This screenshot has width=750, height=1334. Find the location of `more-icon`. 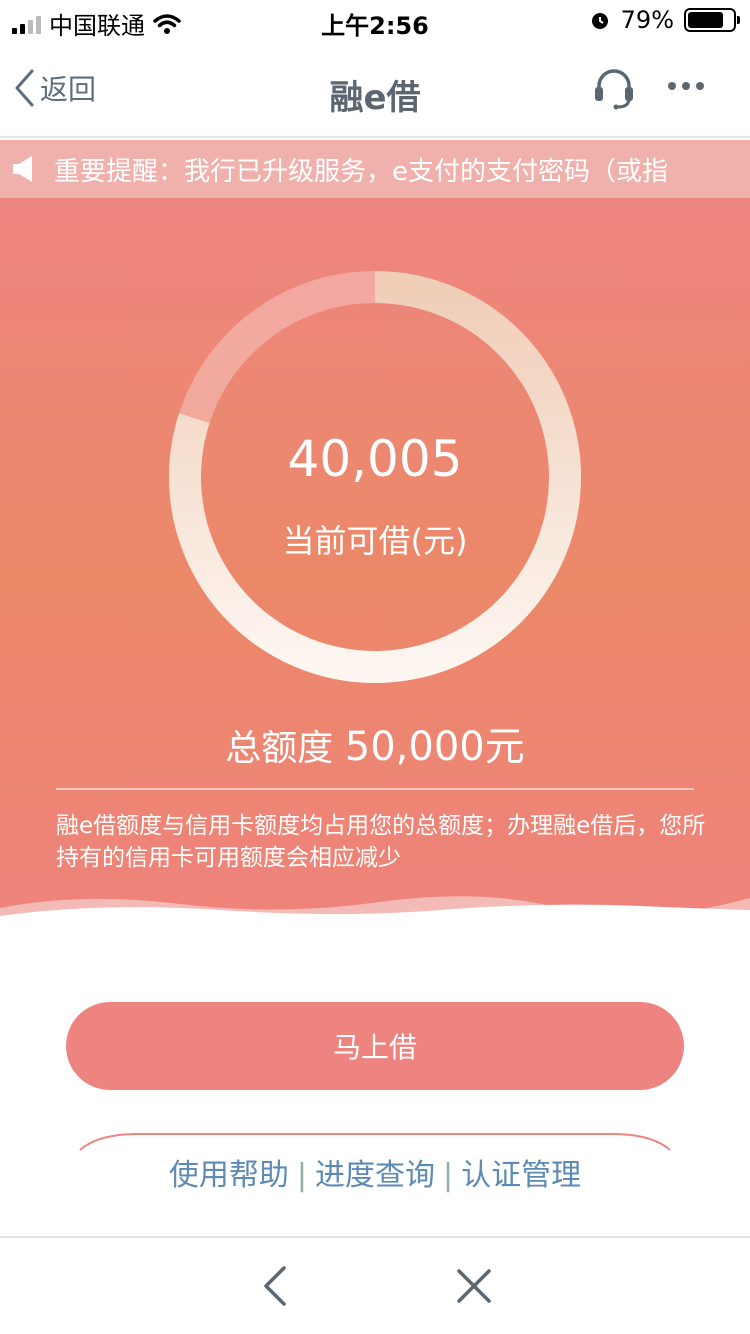

more-icon is located at coordinates (686, 86).